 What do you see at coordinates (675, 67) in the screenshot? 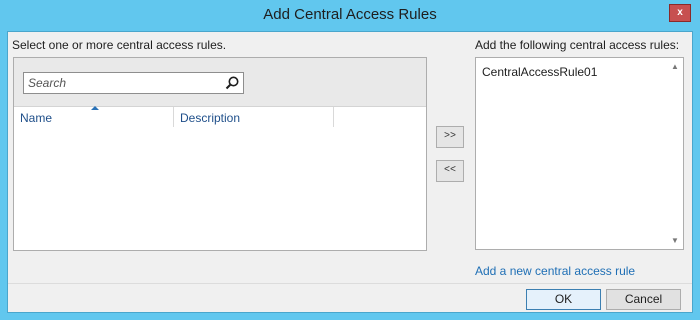
I see `scroll-up-icon: ▲` at bounding box center [675, 67].